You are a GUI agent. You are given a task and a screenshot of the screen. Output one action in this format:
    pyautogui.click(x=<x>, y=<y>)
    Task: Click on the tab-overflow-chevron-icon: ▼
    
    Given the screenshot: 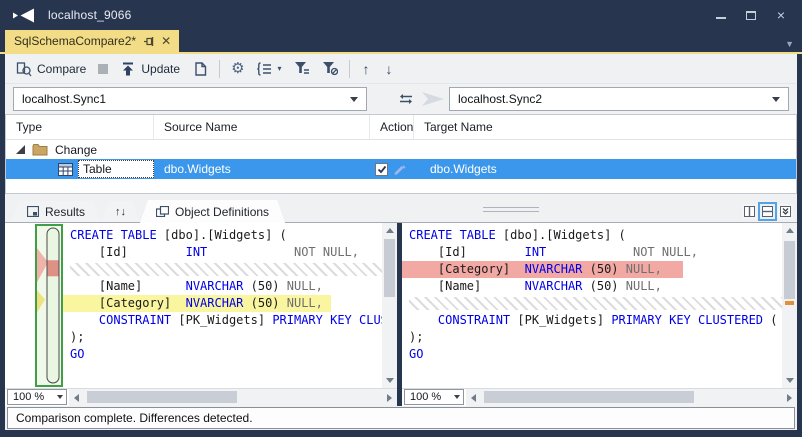 What is the action you would take?
    pyautogui.click(x=789, y=45)
    